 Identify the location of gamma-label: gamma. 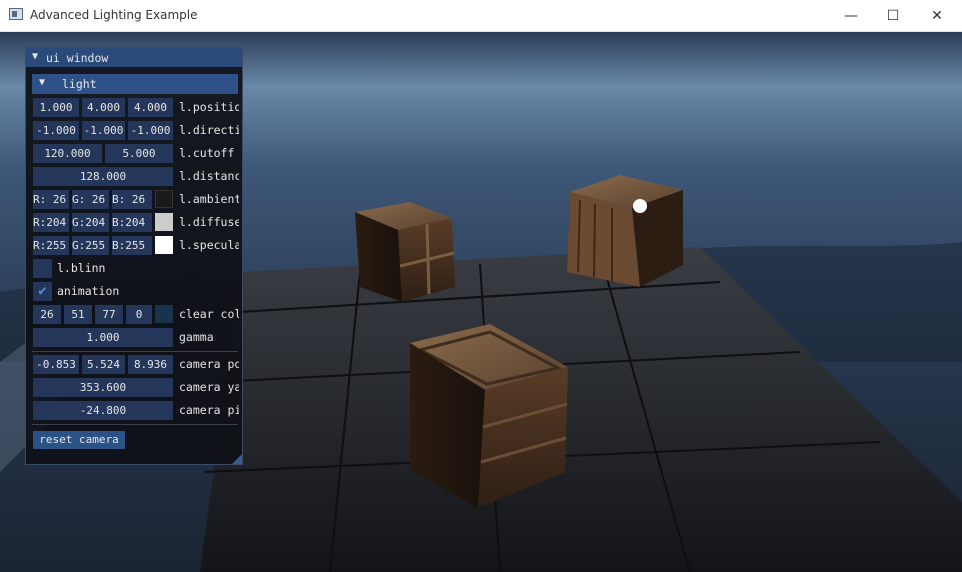
(196, 337).